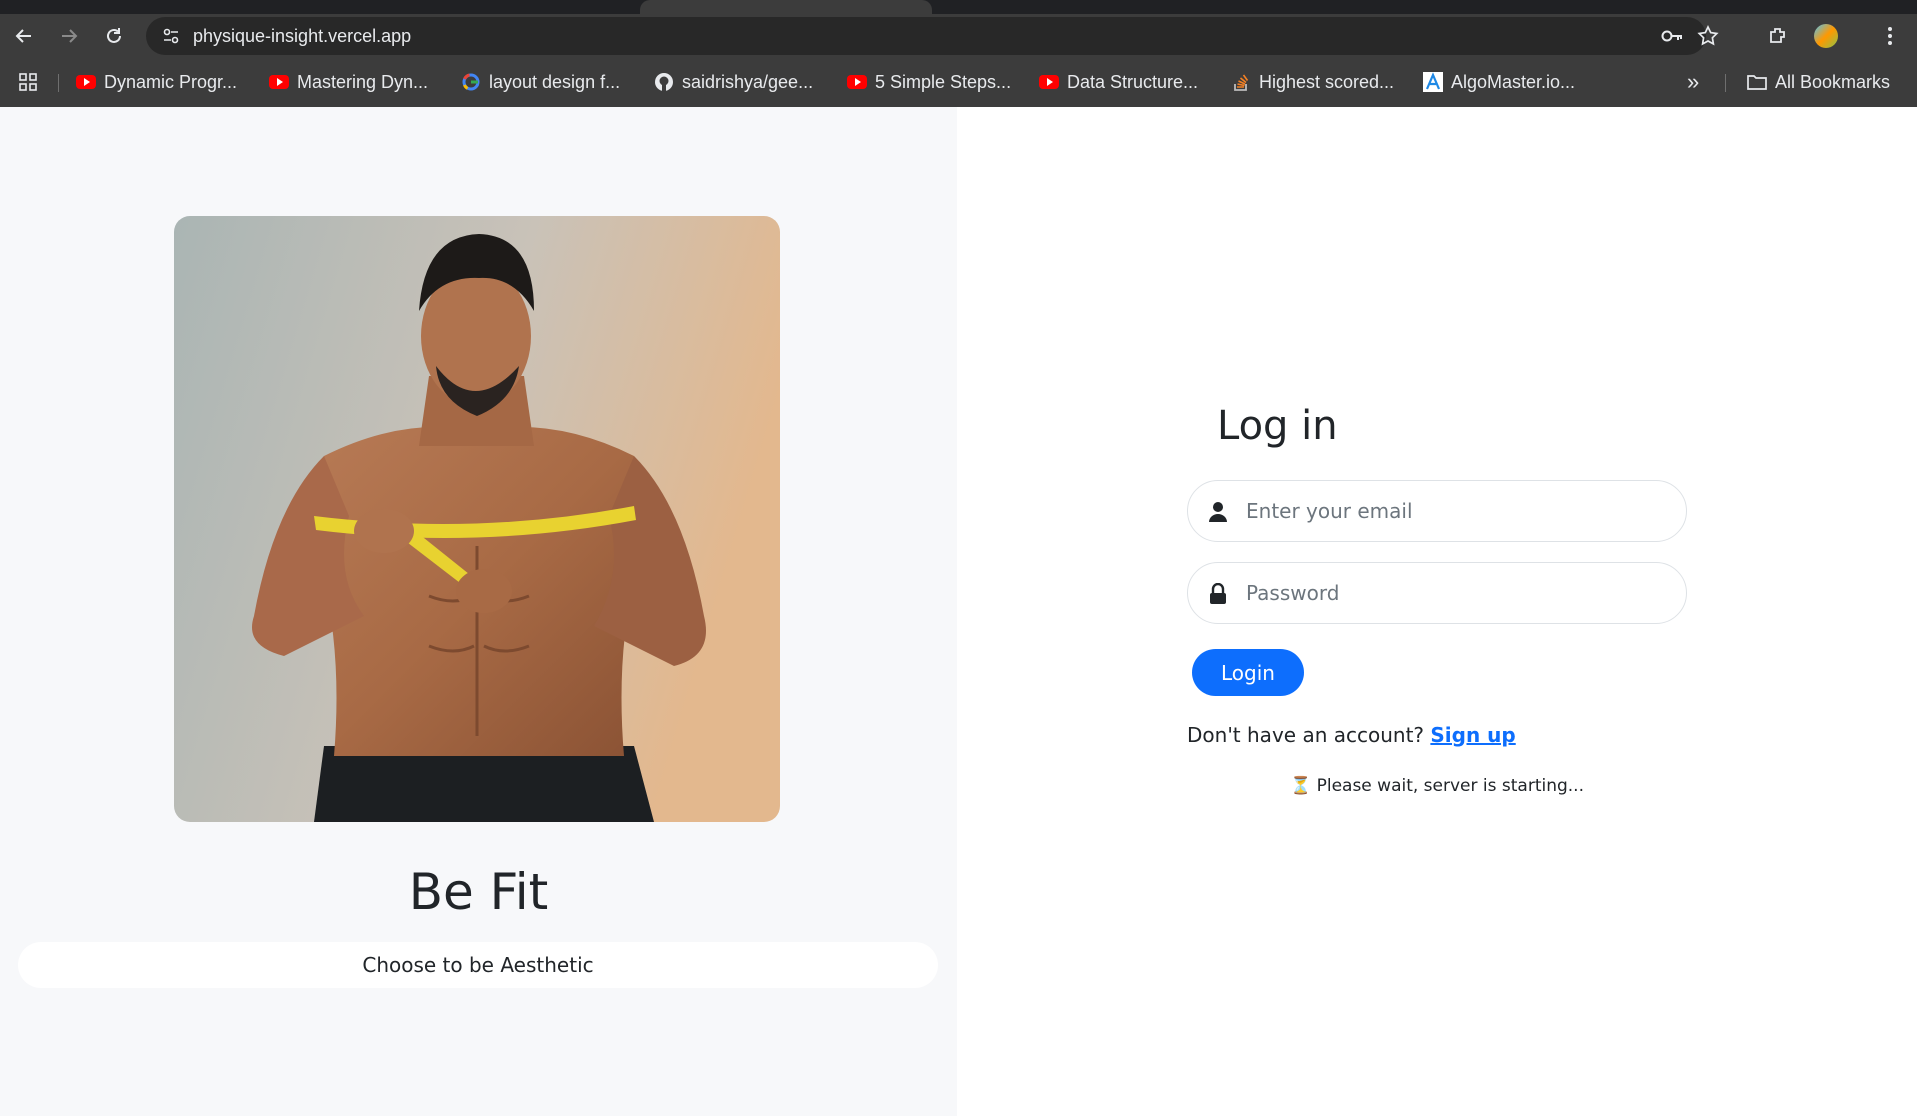 The image size is (1917, 1116). I want to click on forward-arrow-icon, so click(70, 36).